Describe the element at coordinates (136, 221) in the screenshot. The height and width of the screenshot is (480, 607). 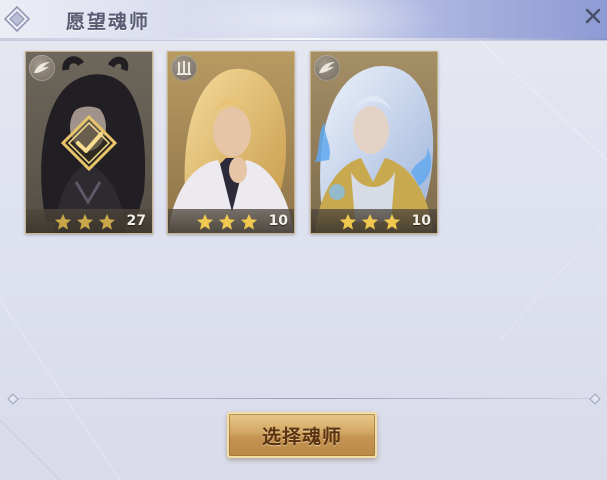
I see `hero-level: 27` at that location.